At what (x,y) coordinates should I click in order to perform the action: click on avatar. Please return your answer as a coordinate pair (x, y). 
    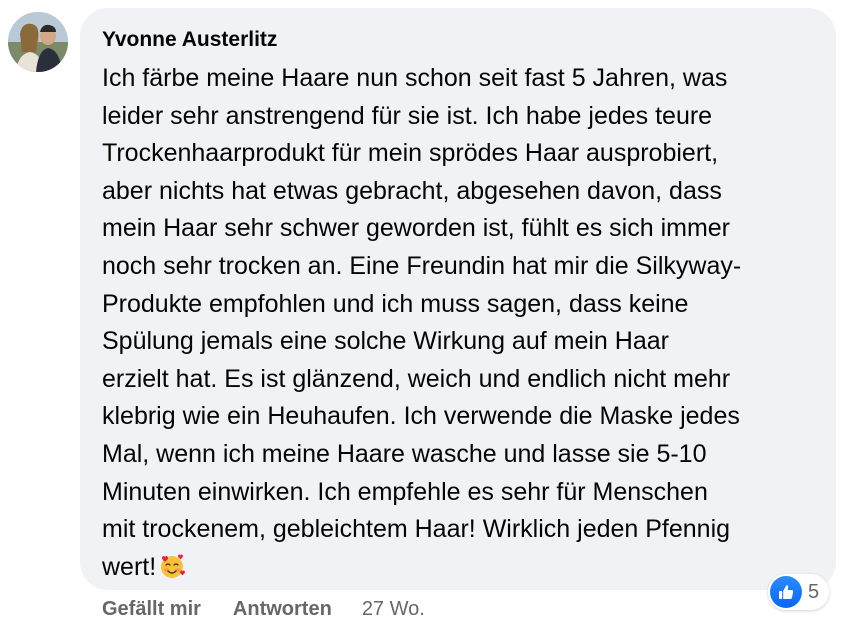
    Looking at the image, I should click on (38, 42).